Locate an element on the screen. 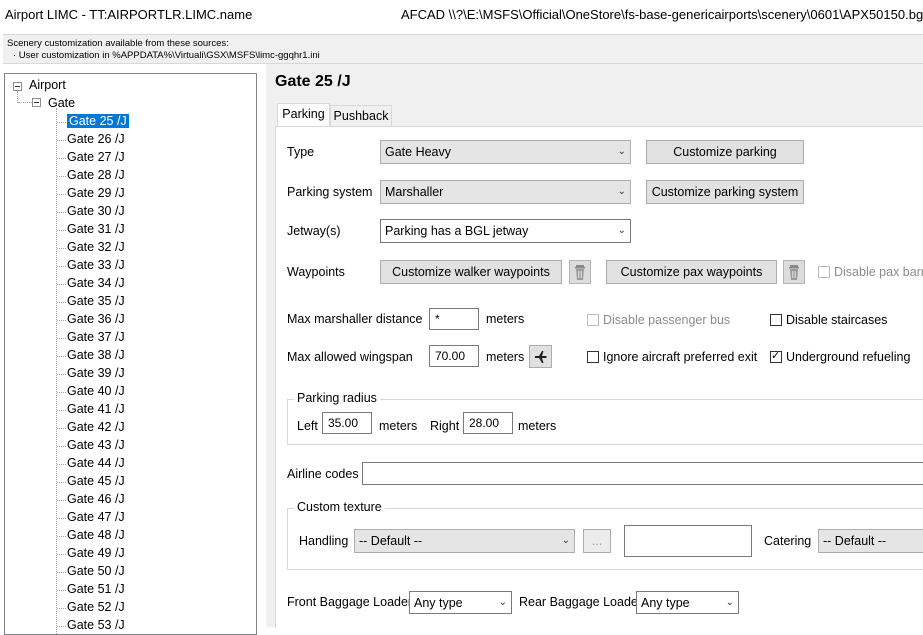  left-radius-input: 35.00 is located at coordinates (347, 423).